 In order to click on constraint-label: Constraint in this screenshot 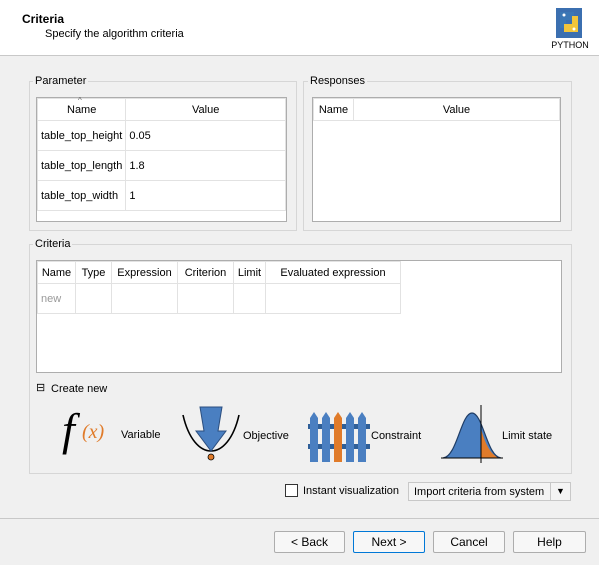, I will do `click(396, 436)`.